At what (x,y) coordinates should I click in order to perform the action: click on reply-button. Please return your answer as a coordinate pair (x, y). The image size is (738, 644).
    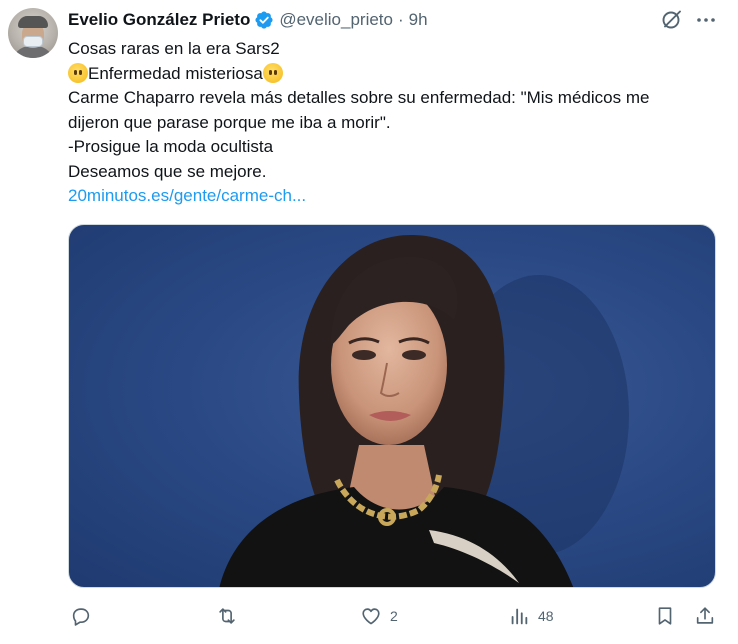
    Looking at the image, I should click on (85, 616).